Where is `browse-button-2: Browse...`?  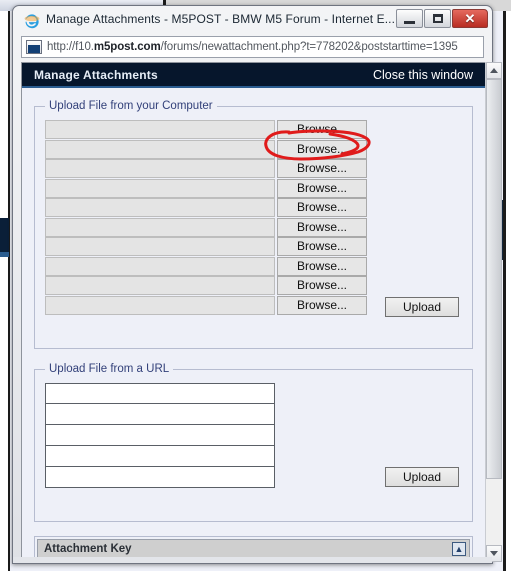
browse-button-2: Browse... is located at coordinates (322, 149).